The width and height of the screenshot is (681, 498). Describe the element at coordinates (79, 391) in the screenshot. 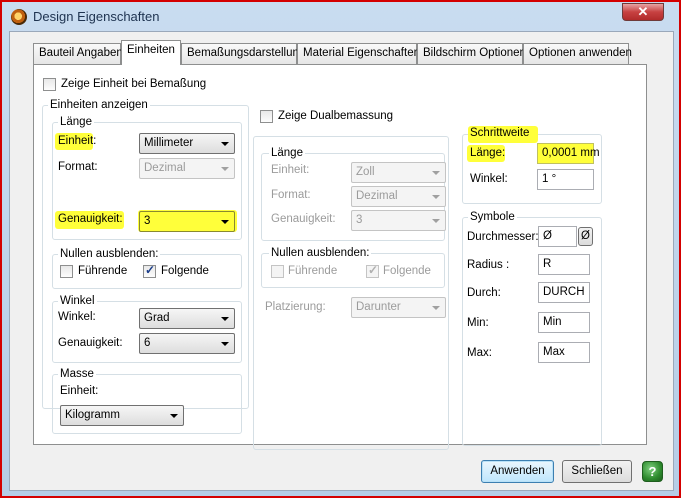

I see `mass-unit-label: Einheit:` at that location.